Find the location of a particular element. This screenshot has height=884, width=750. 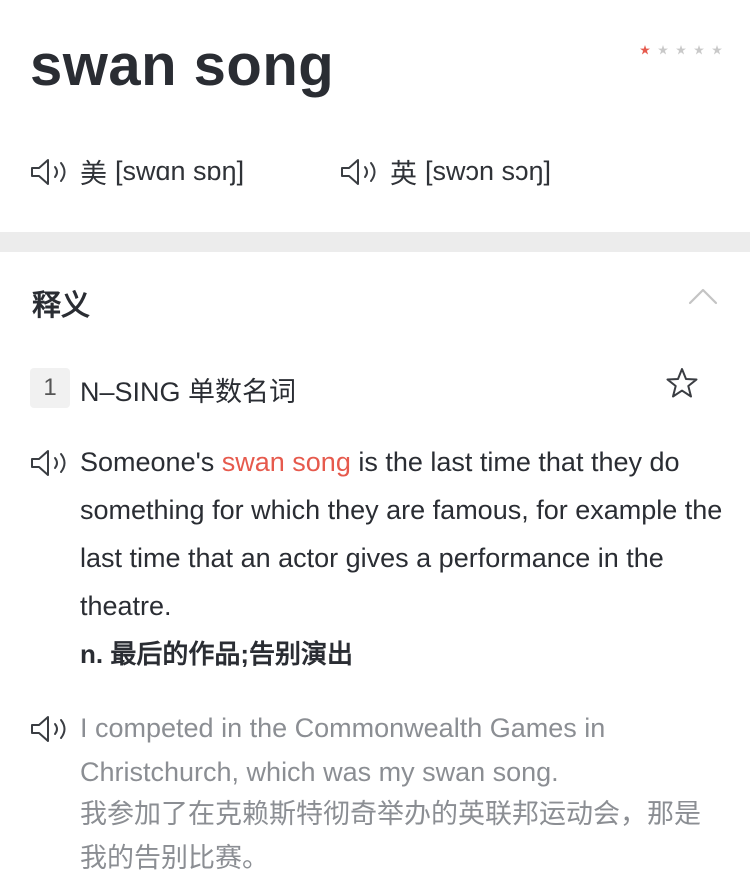

pronunciation-us: 美 [swɑn sɒŋ] is located at coordinates (137, 171).